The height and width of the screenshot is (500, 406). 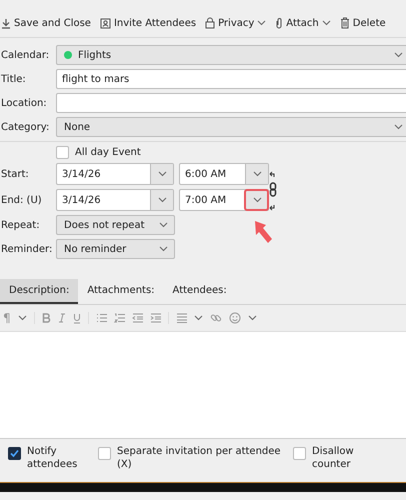 What do you see at coordinates (115, 225) in the screenshot?
I see `repeat-dropdown: Does not repeat` at bounding box center [115, 225].